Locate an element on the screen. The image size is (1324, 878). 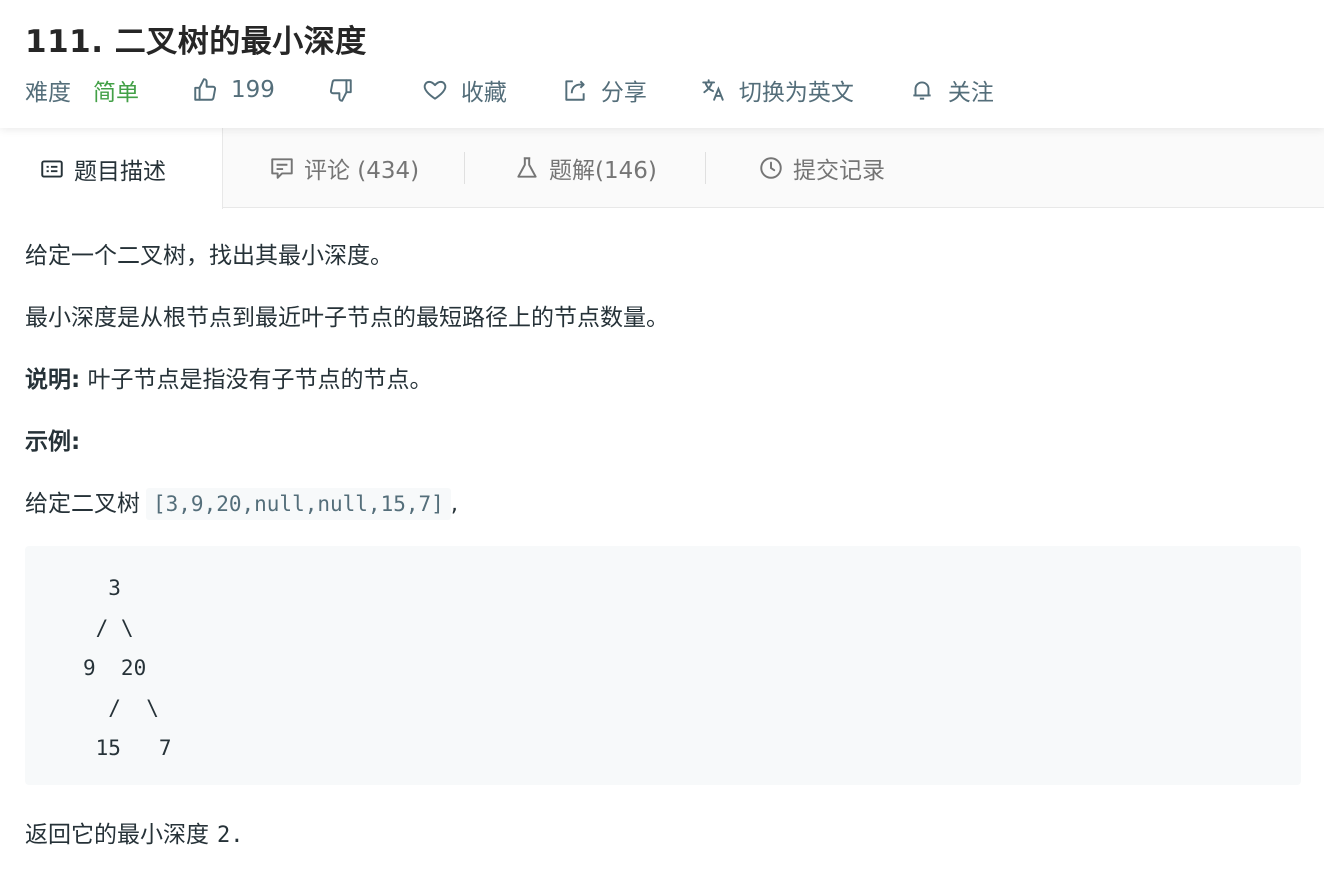
tab-submissions: 提交记录 is located at coordinates (821, 168).